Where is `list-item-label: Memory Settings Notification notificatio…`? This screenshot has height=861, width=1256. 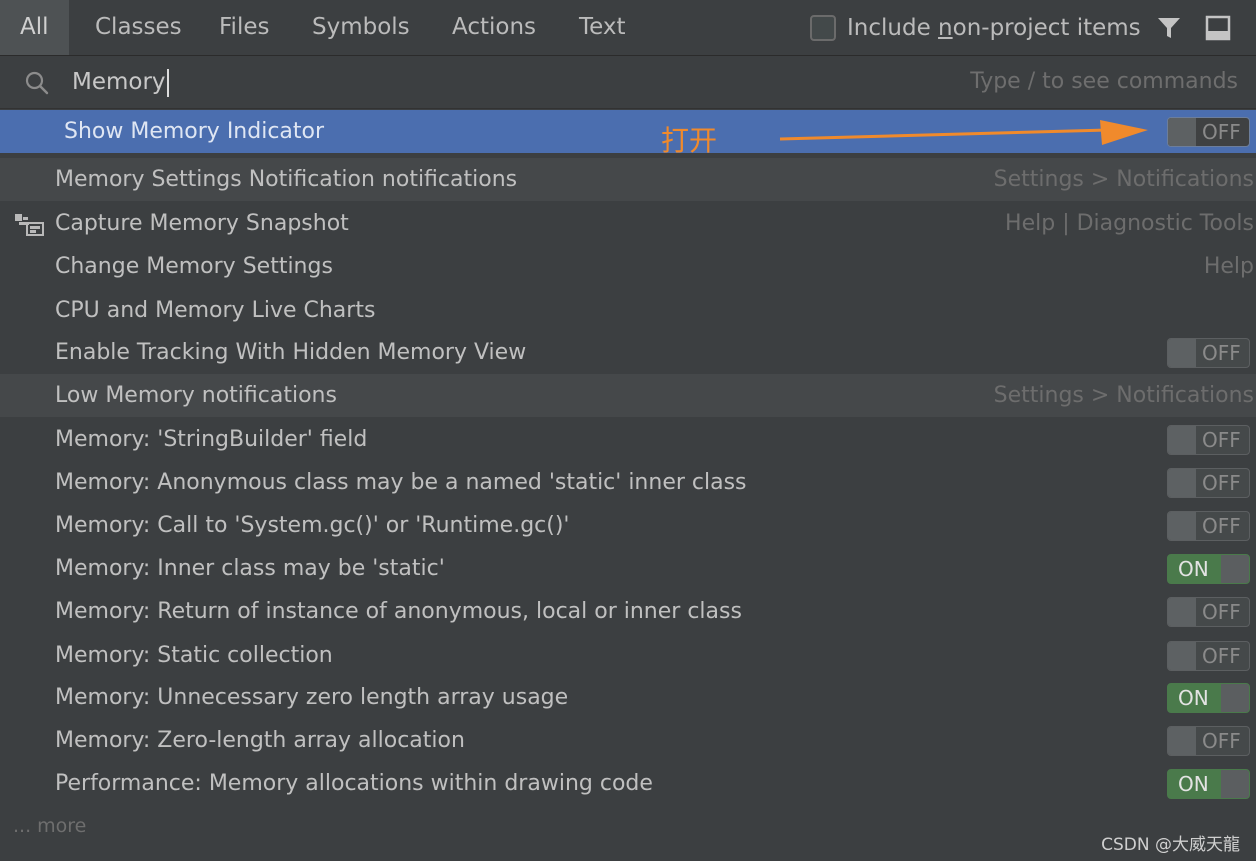
list-item-label: Memory Settings Notification notificatio… is located at coordinates (286, 179).